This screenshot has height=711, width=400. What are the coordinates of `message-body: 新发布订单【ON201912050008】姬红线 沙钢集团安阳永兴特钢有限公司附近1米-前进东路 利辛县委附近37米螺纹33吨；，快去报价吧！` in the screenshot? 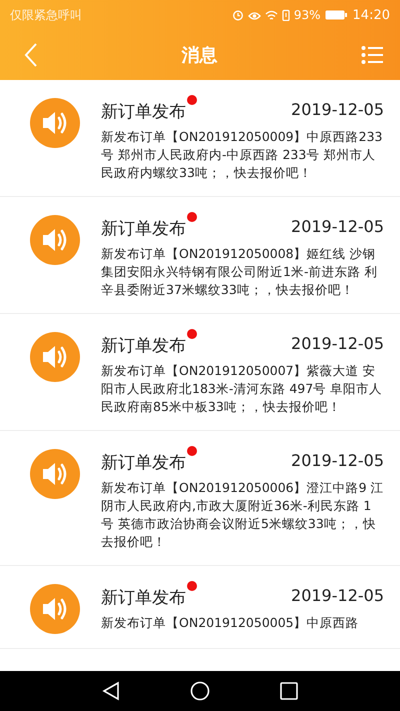 It's located at (239, 272).